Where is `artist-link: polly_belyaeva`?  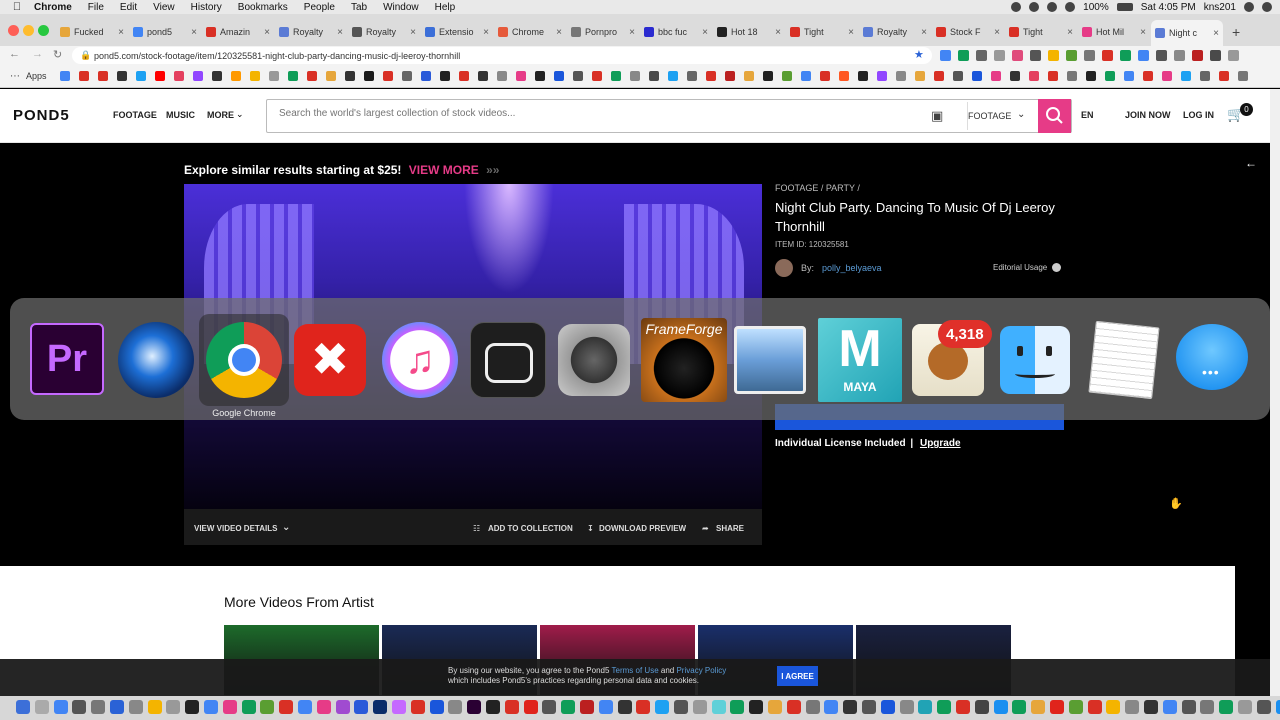
artist-link: polly_belyaeva is located at coordinates (852, 268).